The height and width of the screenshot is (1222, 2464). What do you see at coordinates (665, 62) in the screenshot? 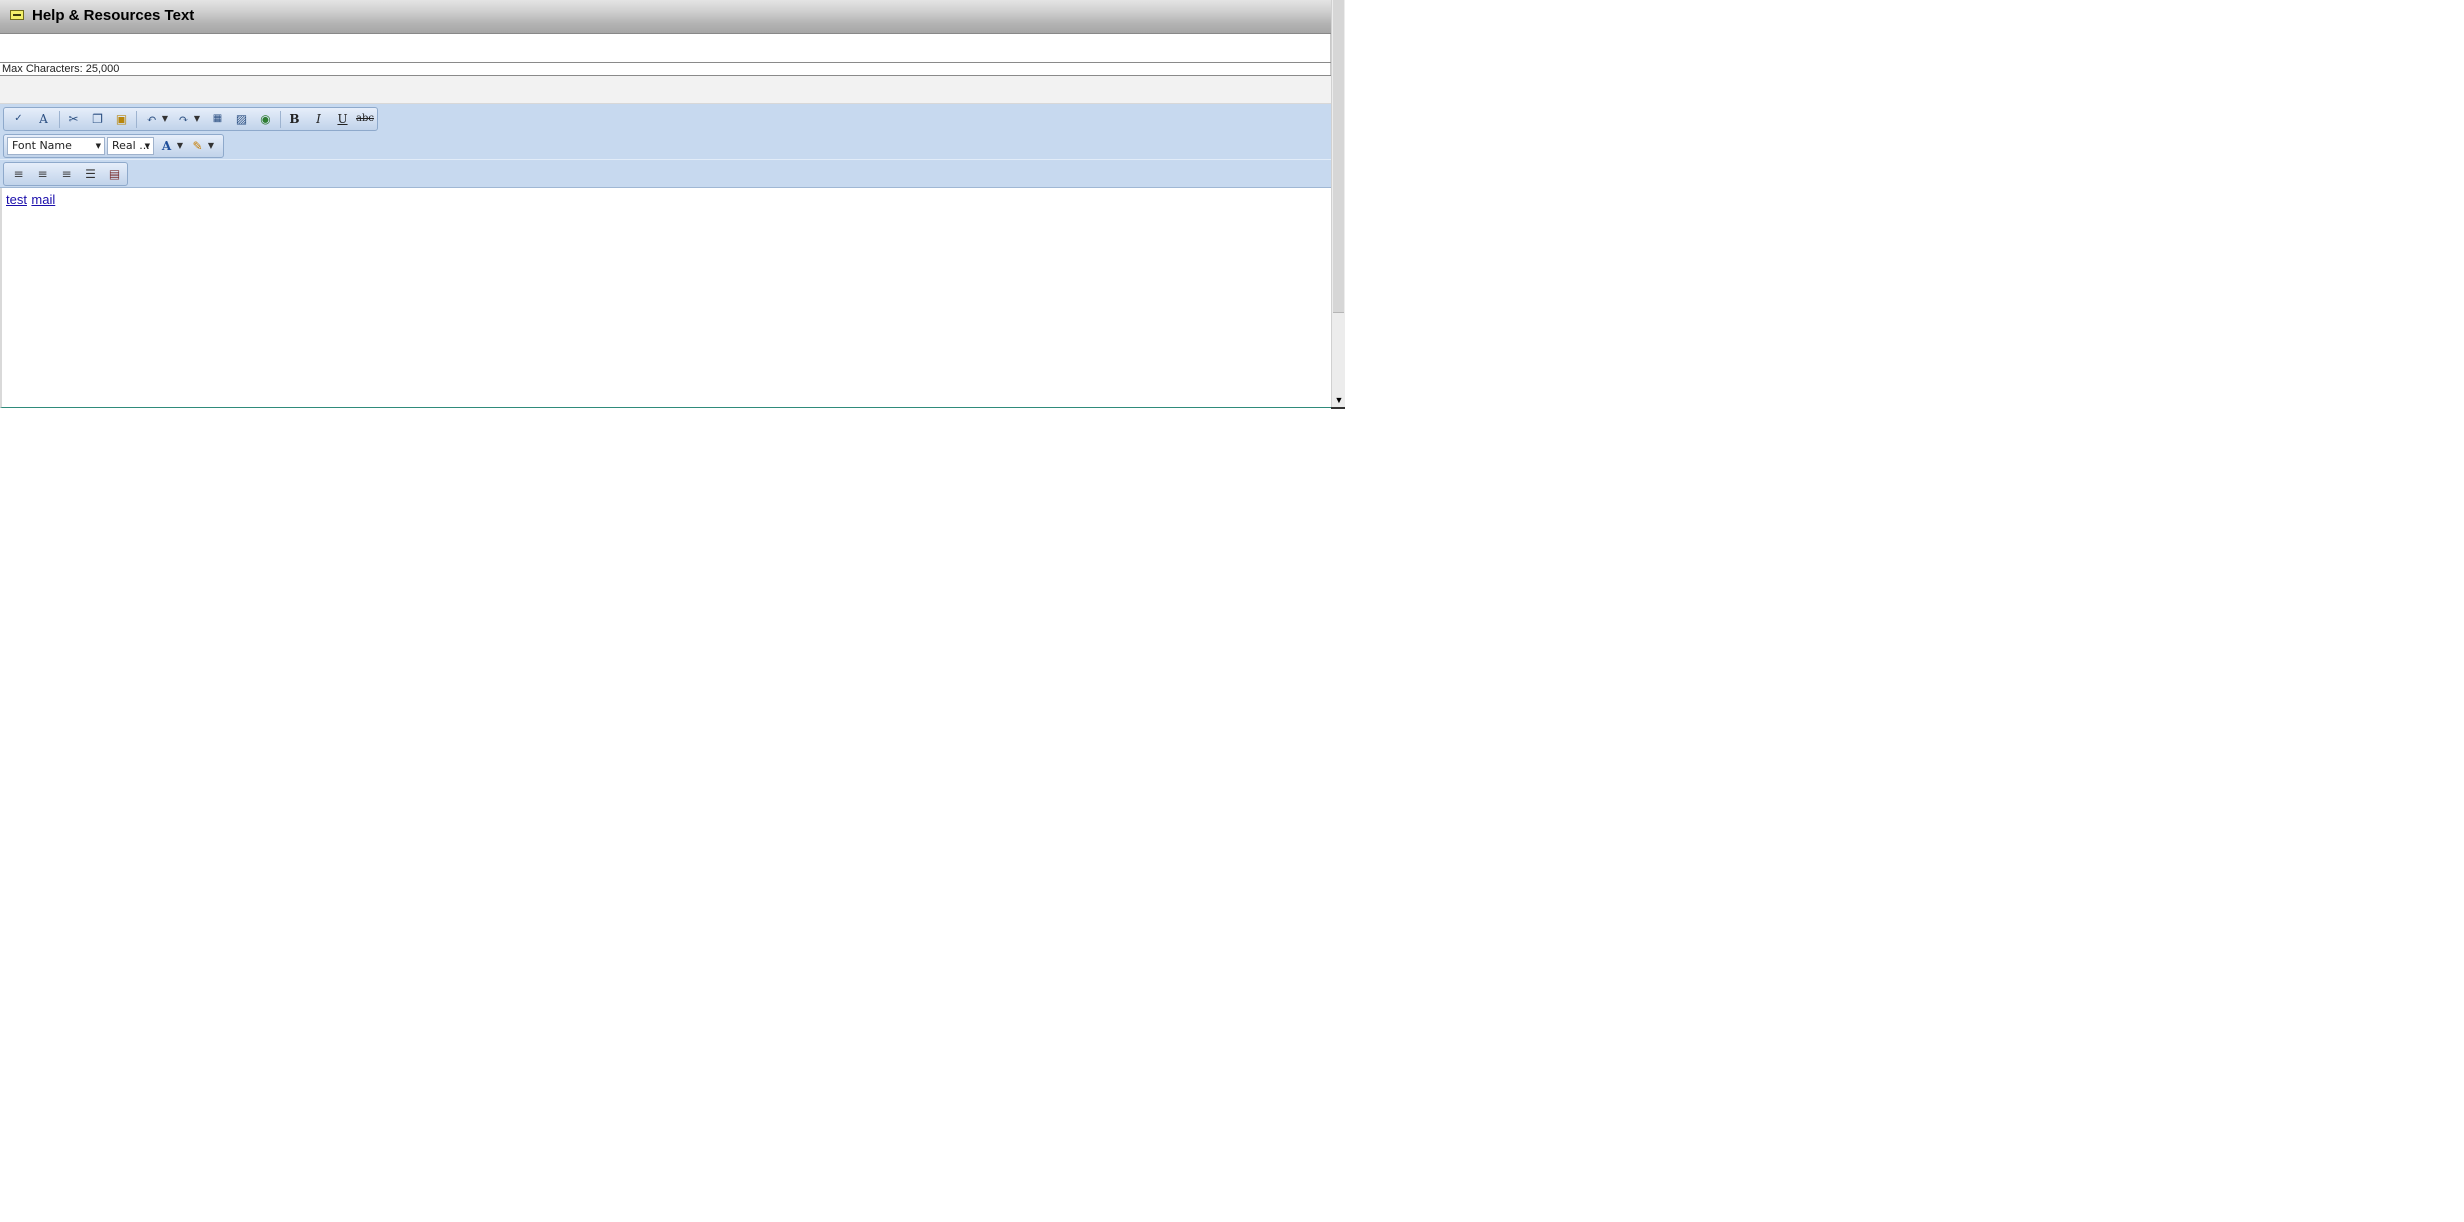
I see `divider` at bounding box center [665, 62].